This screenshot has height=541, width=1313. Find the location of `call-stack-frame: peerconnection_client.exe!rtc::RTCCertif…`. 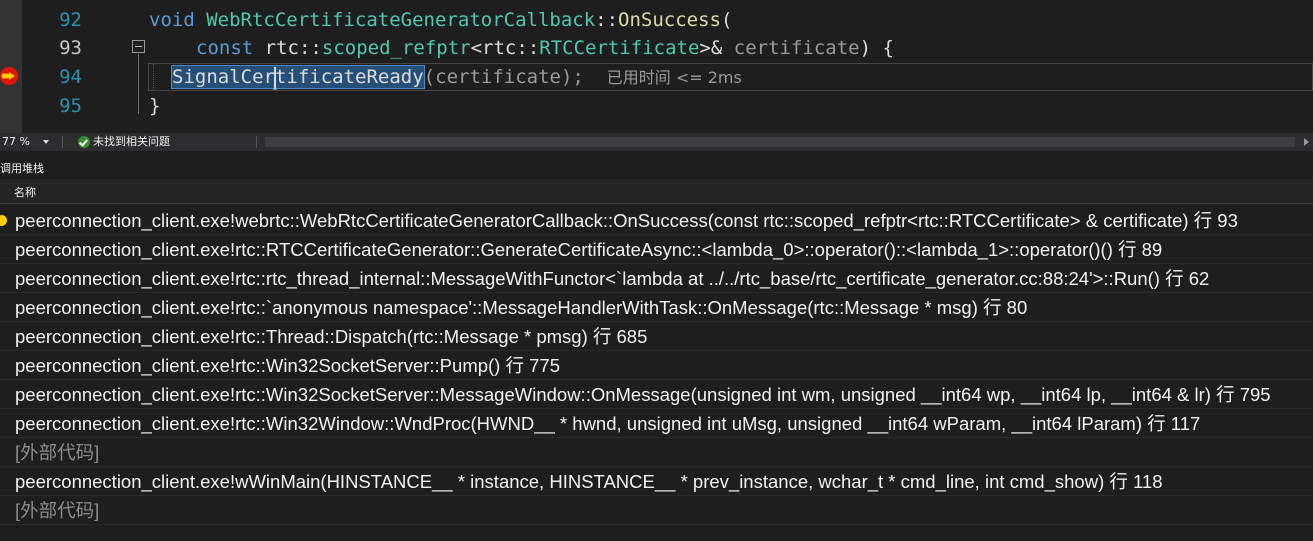

call-stack-frame: peerconnection_client.exe!rtc::RTCCertif… is located at coordinates (656, 249).